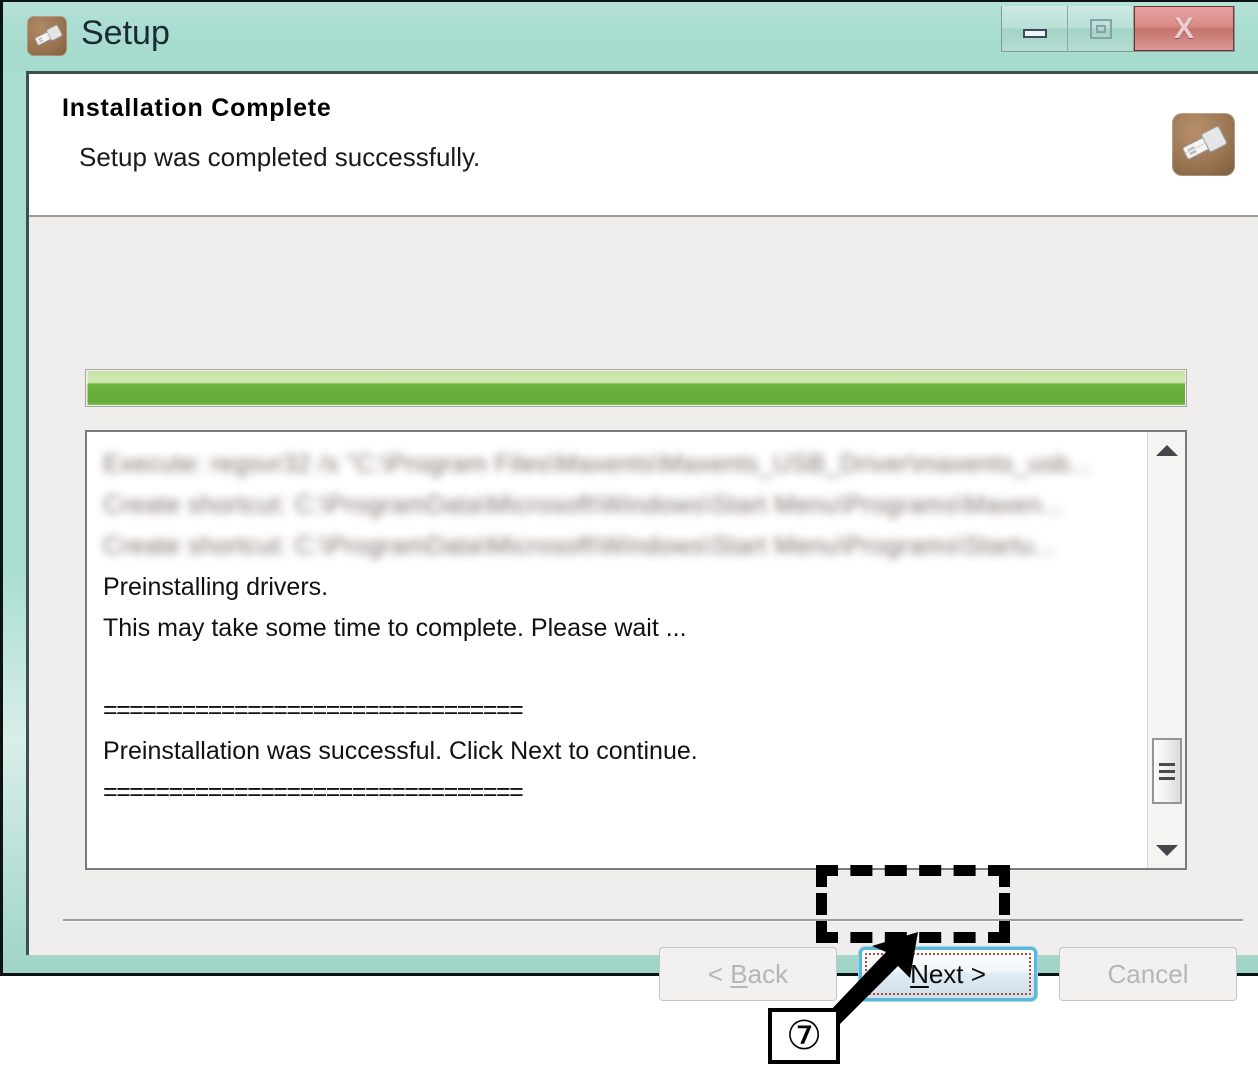  I want to click on next-button-label: Next >, so click(948, 973).